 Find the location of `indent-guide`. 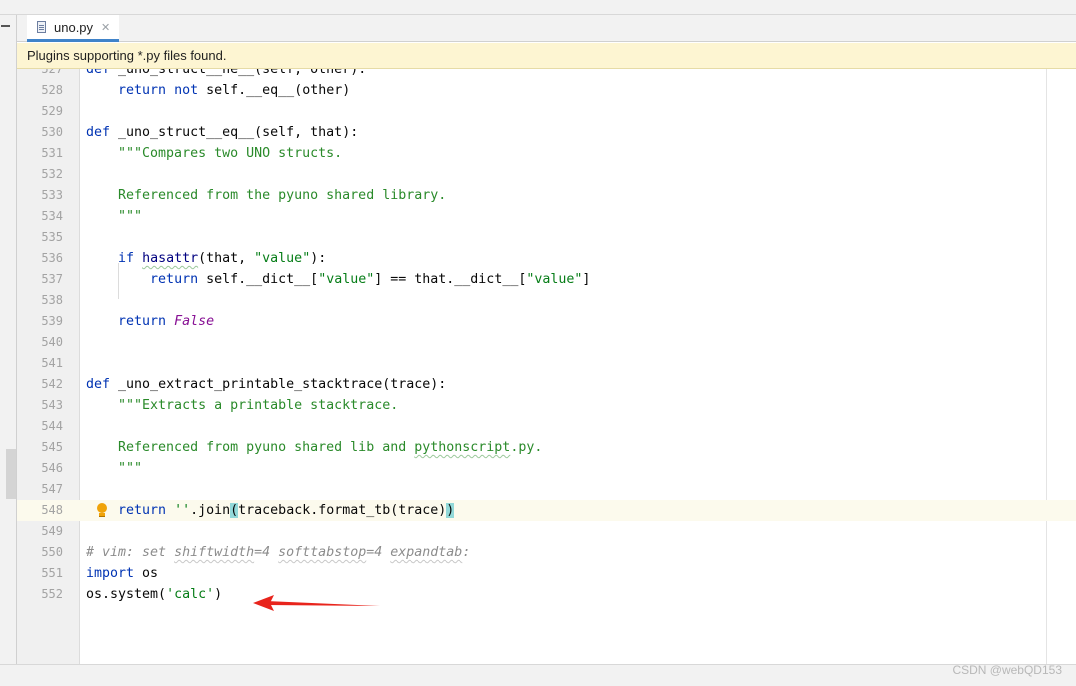

indent-guide is located at coordinates (118, 281).